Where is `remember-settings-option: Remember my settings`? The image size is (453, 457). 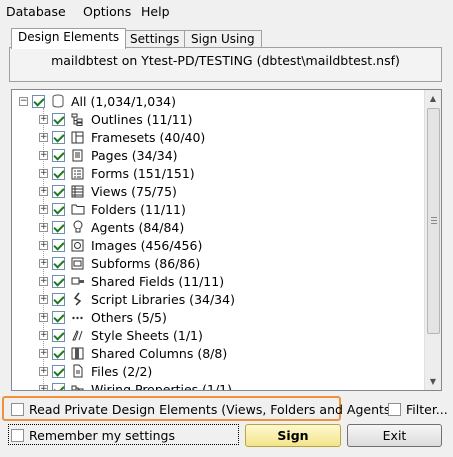
remember-settings-option: Remember my settings is located at coordinates (93, 435).